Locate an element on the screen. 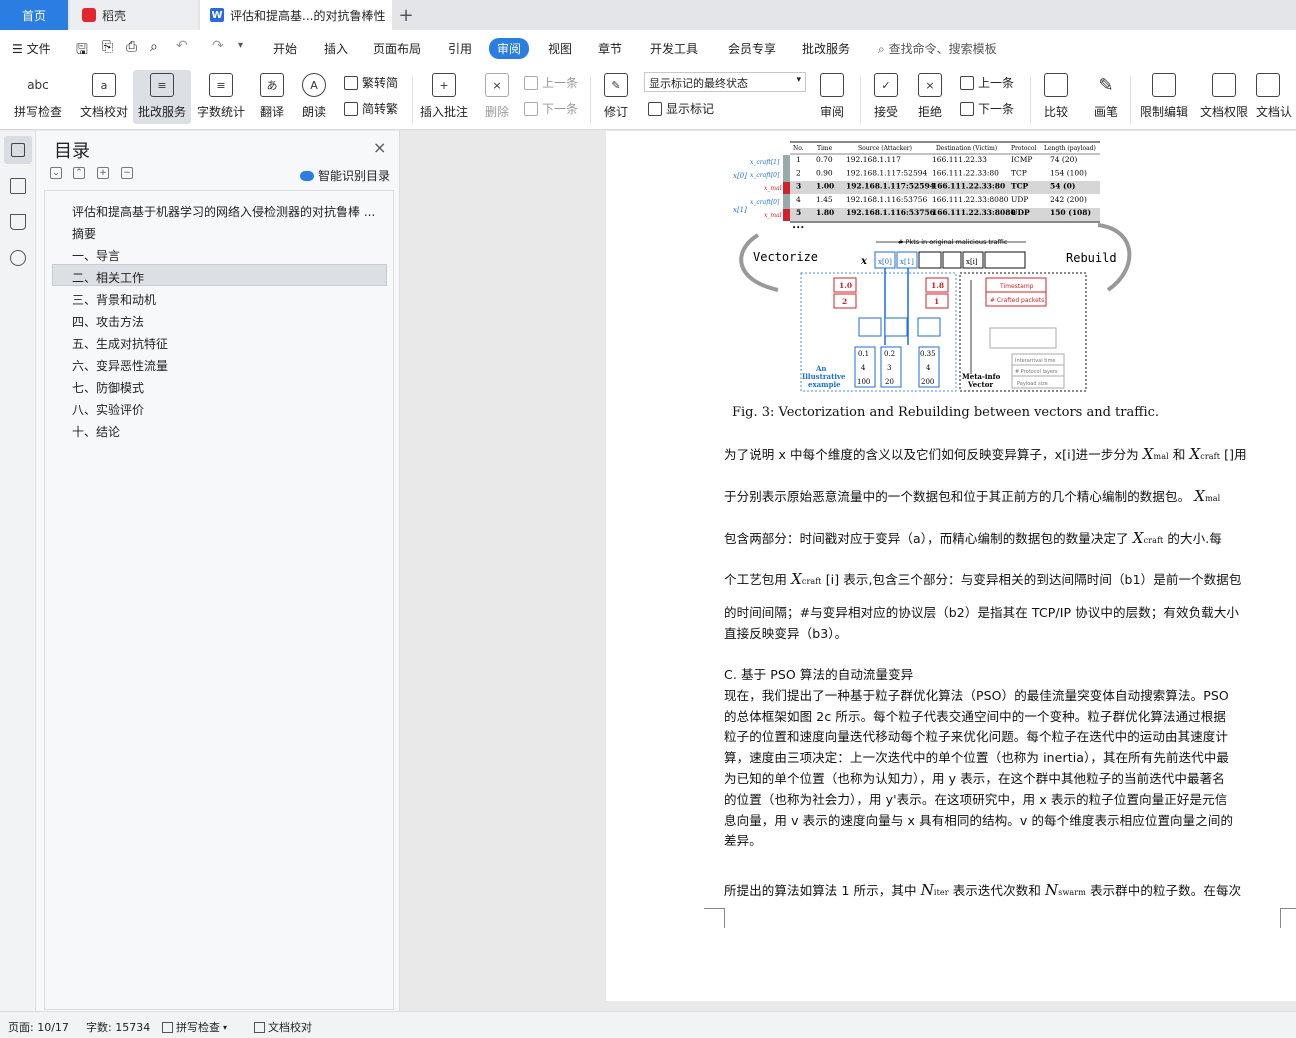 The width and height of the screenshot is (1296, 1038). word-count-icon: ≡ is located at coordinates (221, 85).